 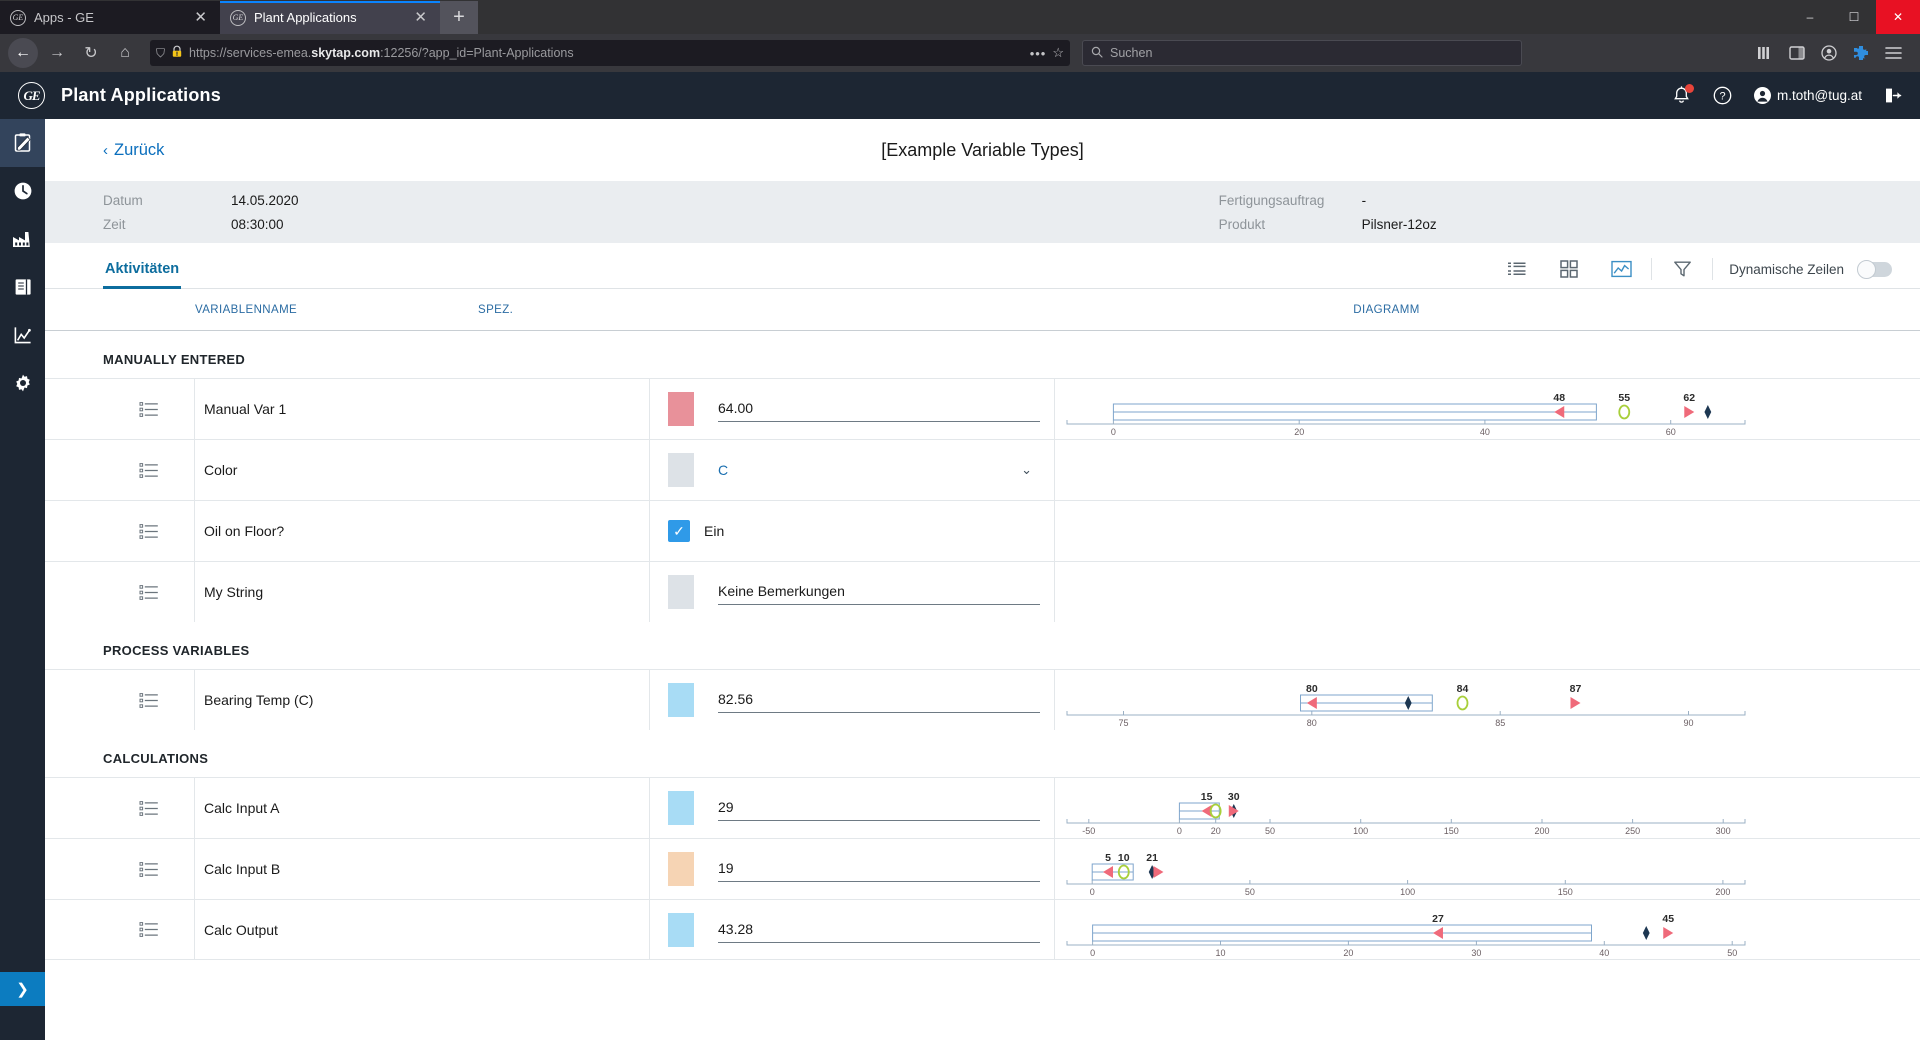 I want to click on table-row: Manual Var 1 64.00 0 20 40 60 48 55 62, so click(x=982, y=408).